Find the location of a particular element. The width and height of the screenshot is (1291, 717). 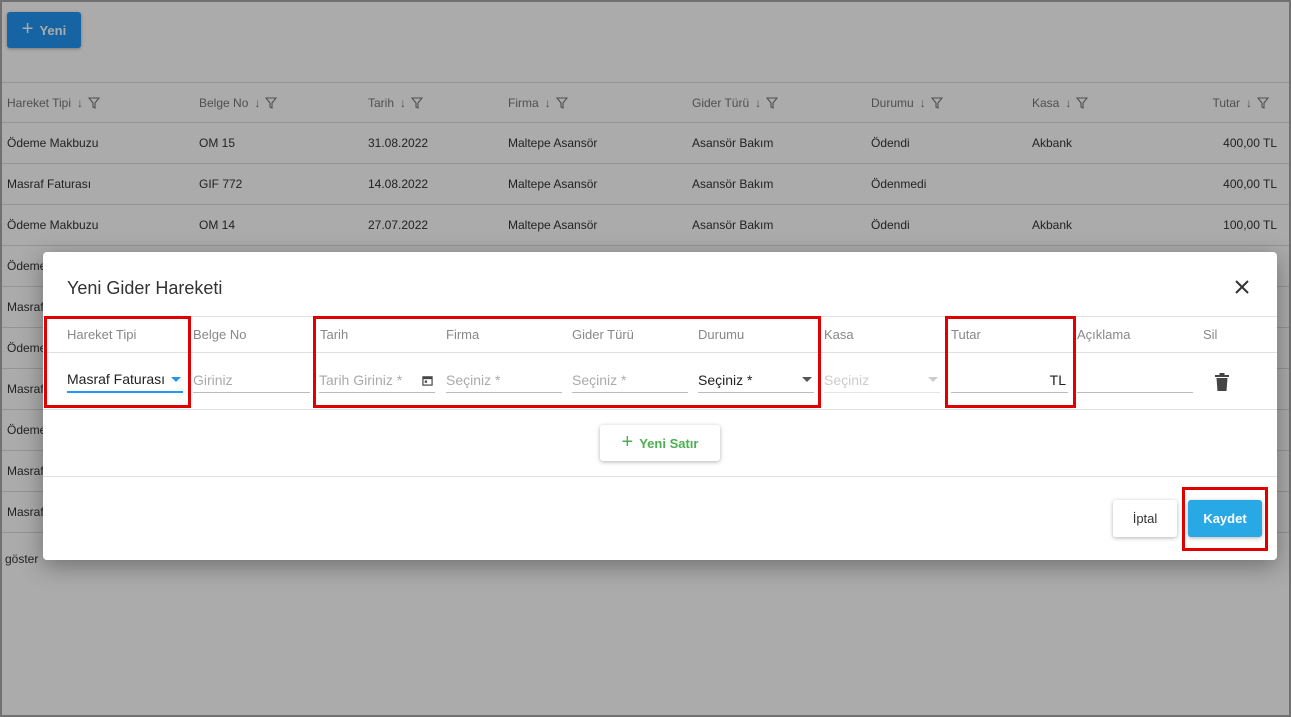

cancel-label: İptal is located at coordinates (1145, 518).